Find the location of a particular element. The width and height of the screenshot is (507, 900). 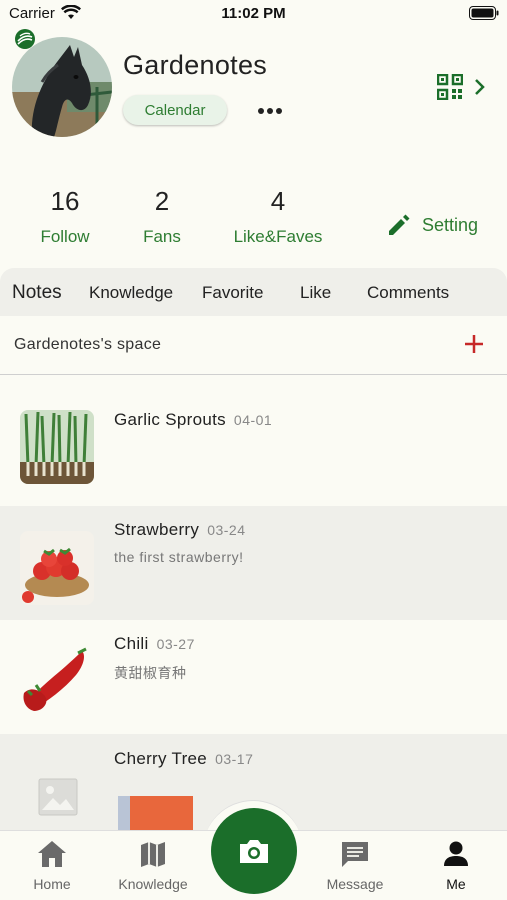

status-time: 11:02 PM is located at coordinates (253, 13).